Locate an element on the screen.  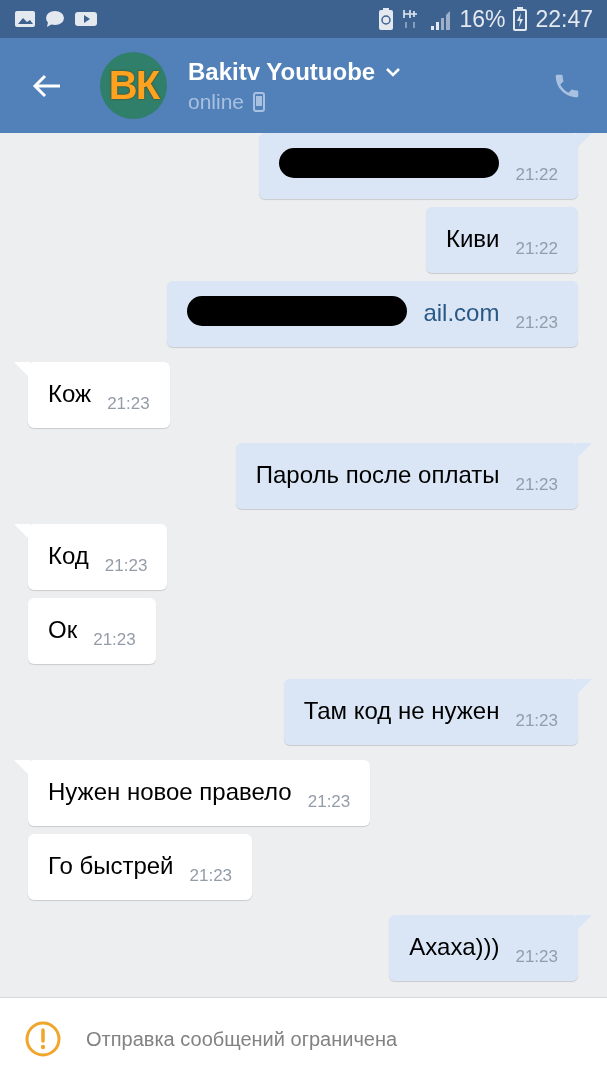
battery-percent: 16% is located at coordinates (482, 19).